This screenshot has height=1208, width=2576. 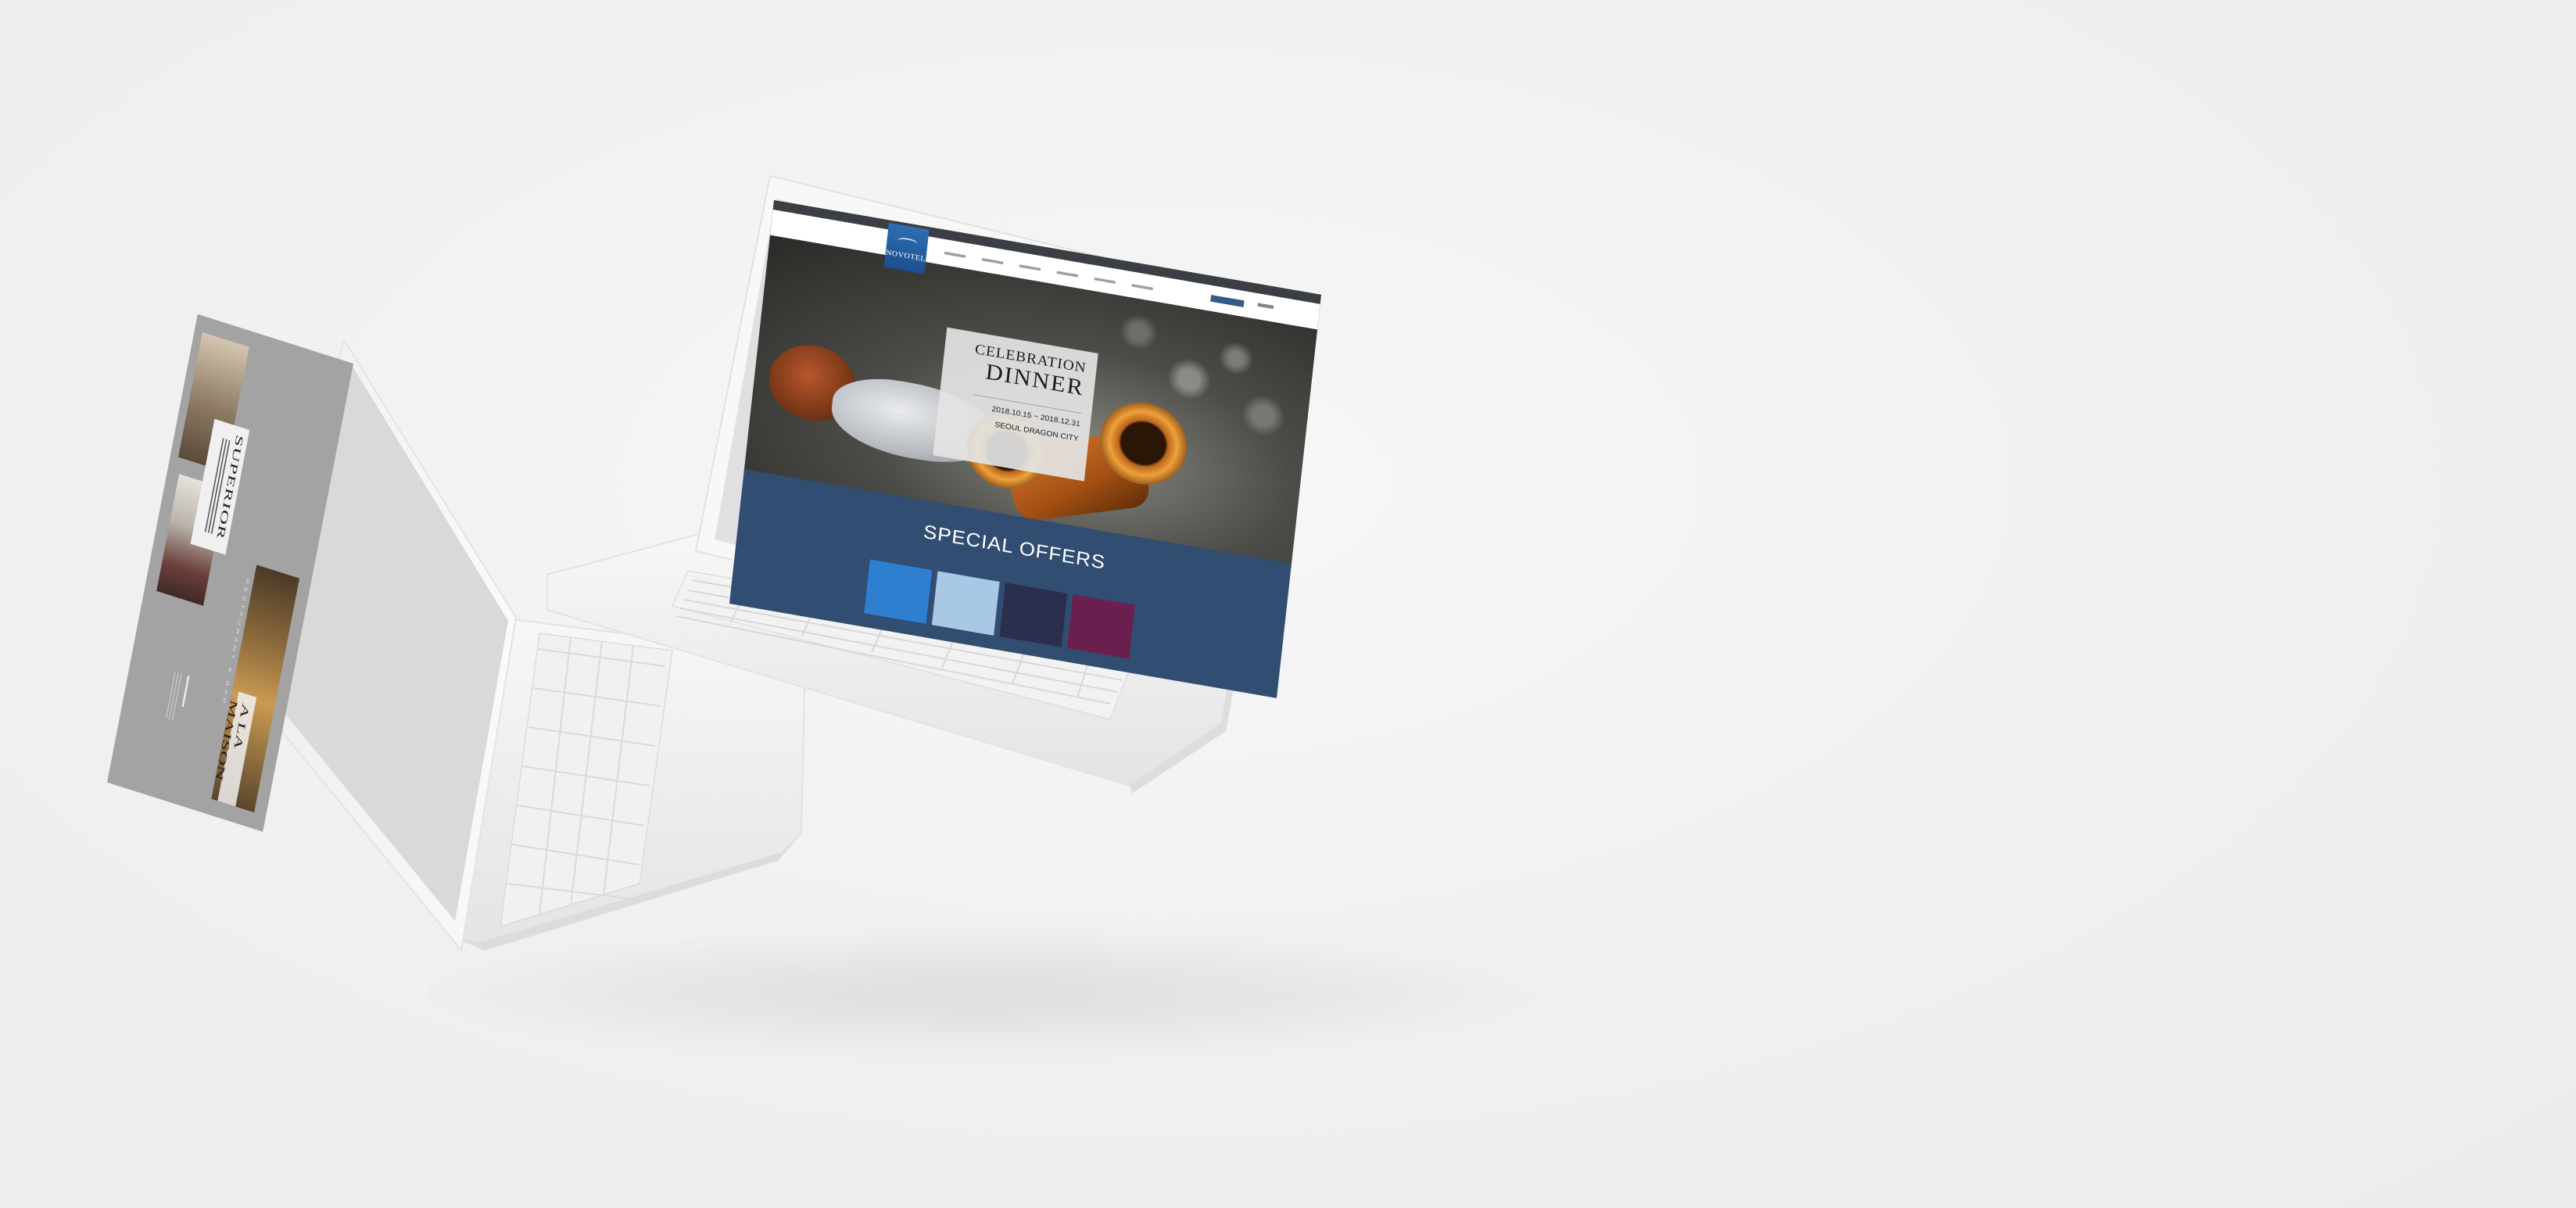 I want to click on novotel-logo: NOVOTEL, so click(x=906, y=248).